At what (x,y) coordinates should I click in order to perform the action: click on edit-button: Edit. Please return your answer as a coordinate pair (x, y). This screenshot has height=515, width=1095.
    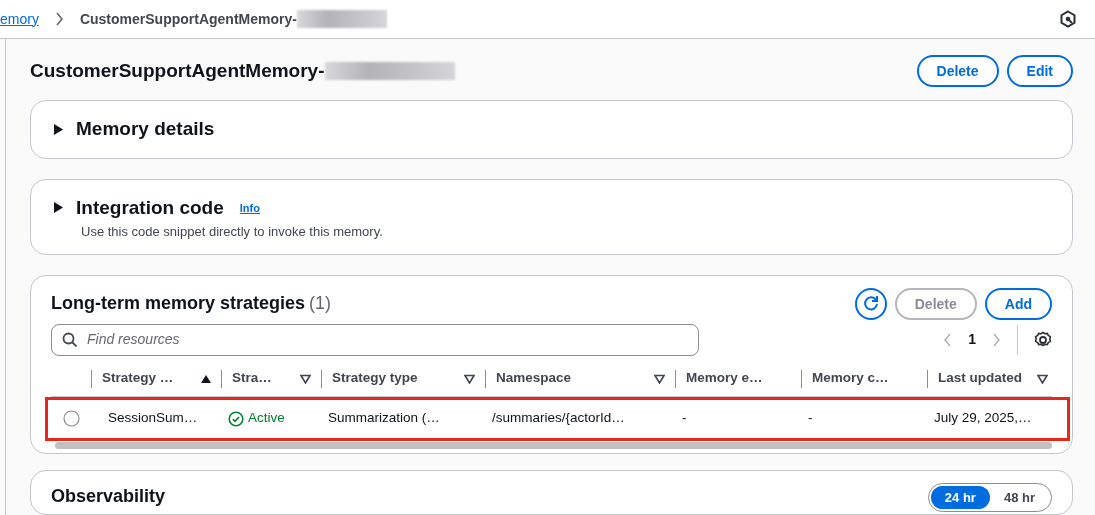
    Looking at the image, I should click on (1039, 71).